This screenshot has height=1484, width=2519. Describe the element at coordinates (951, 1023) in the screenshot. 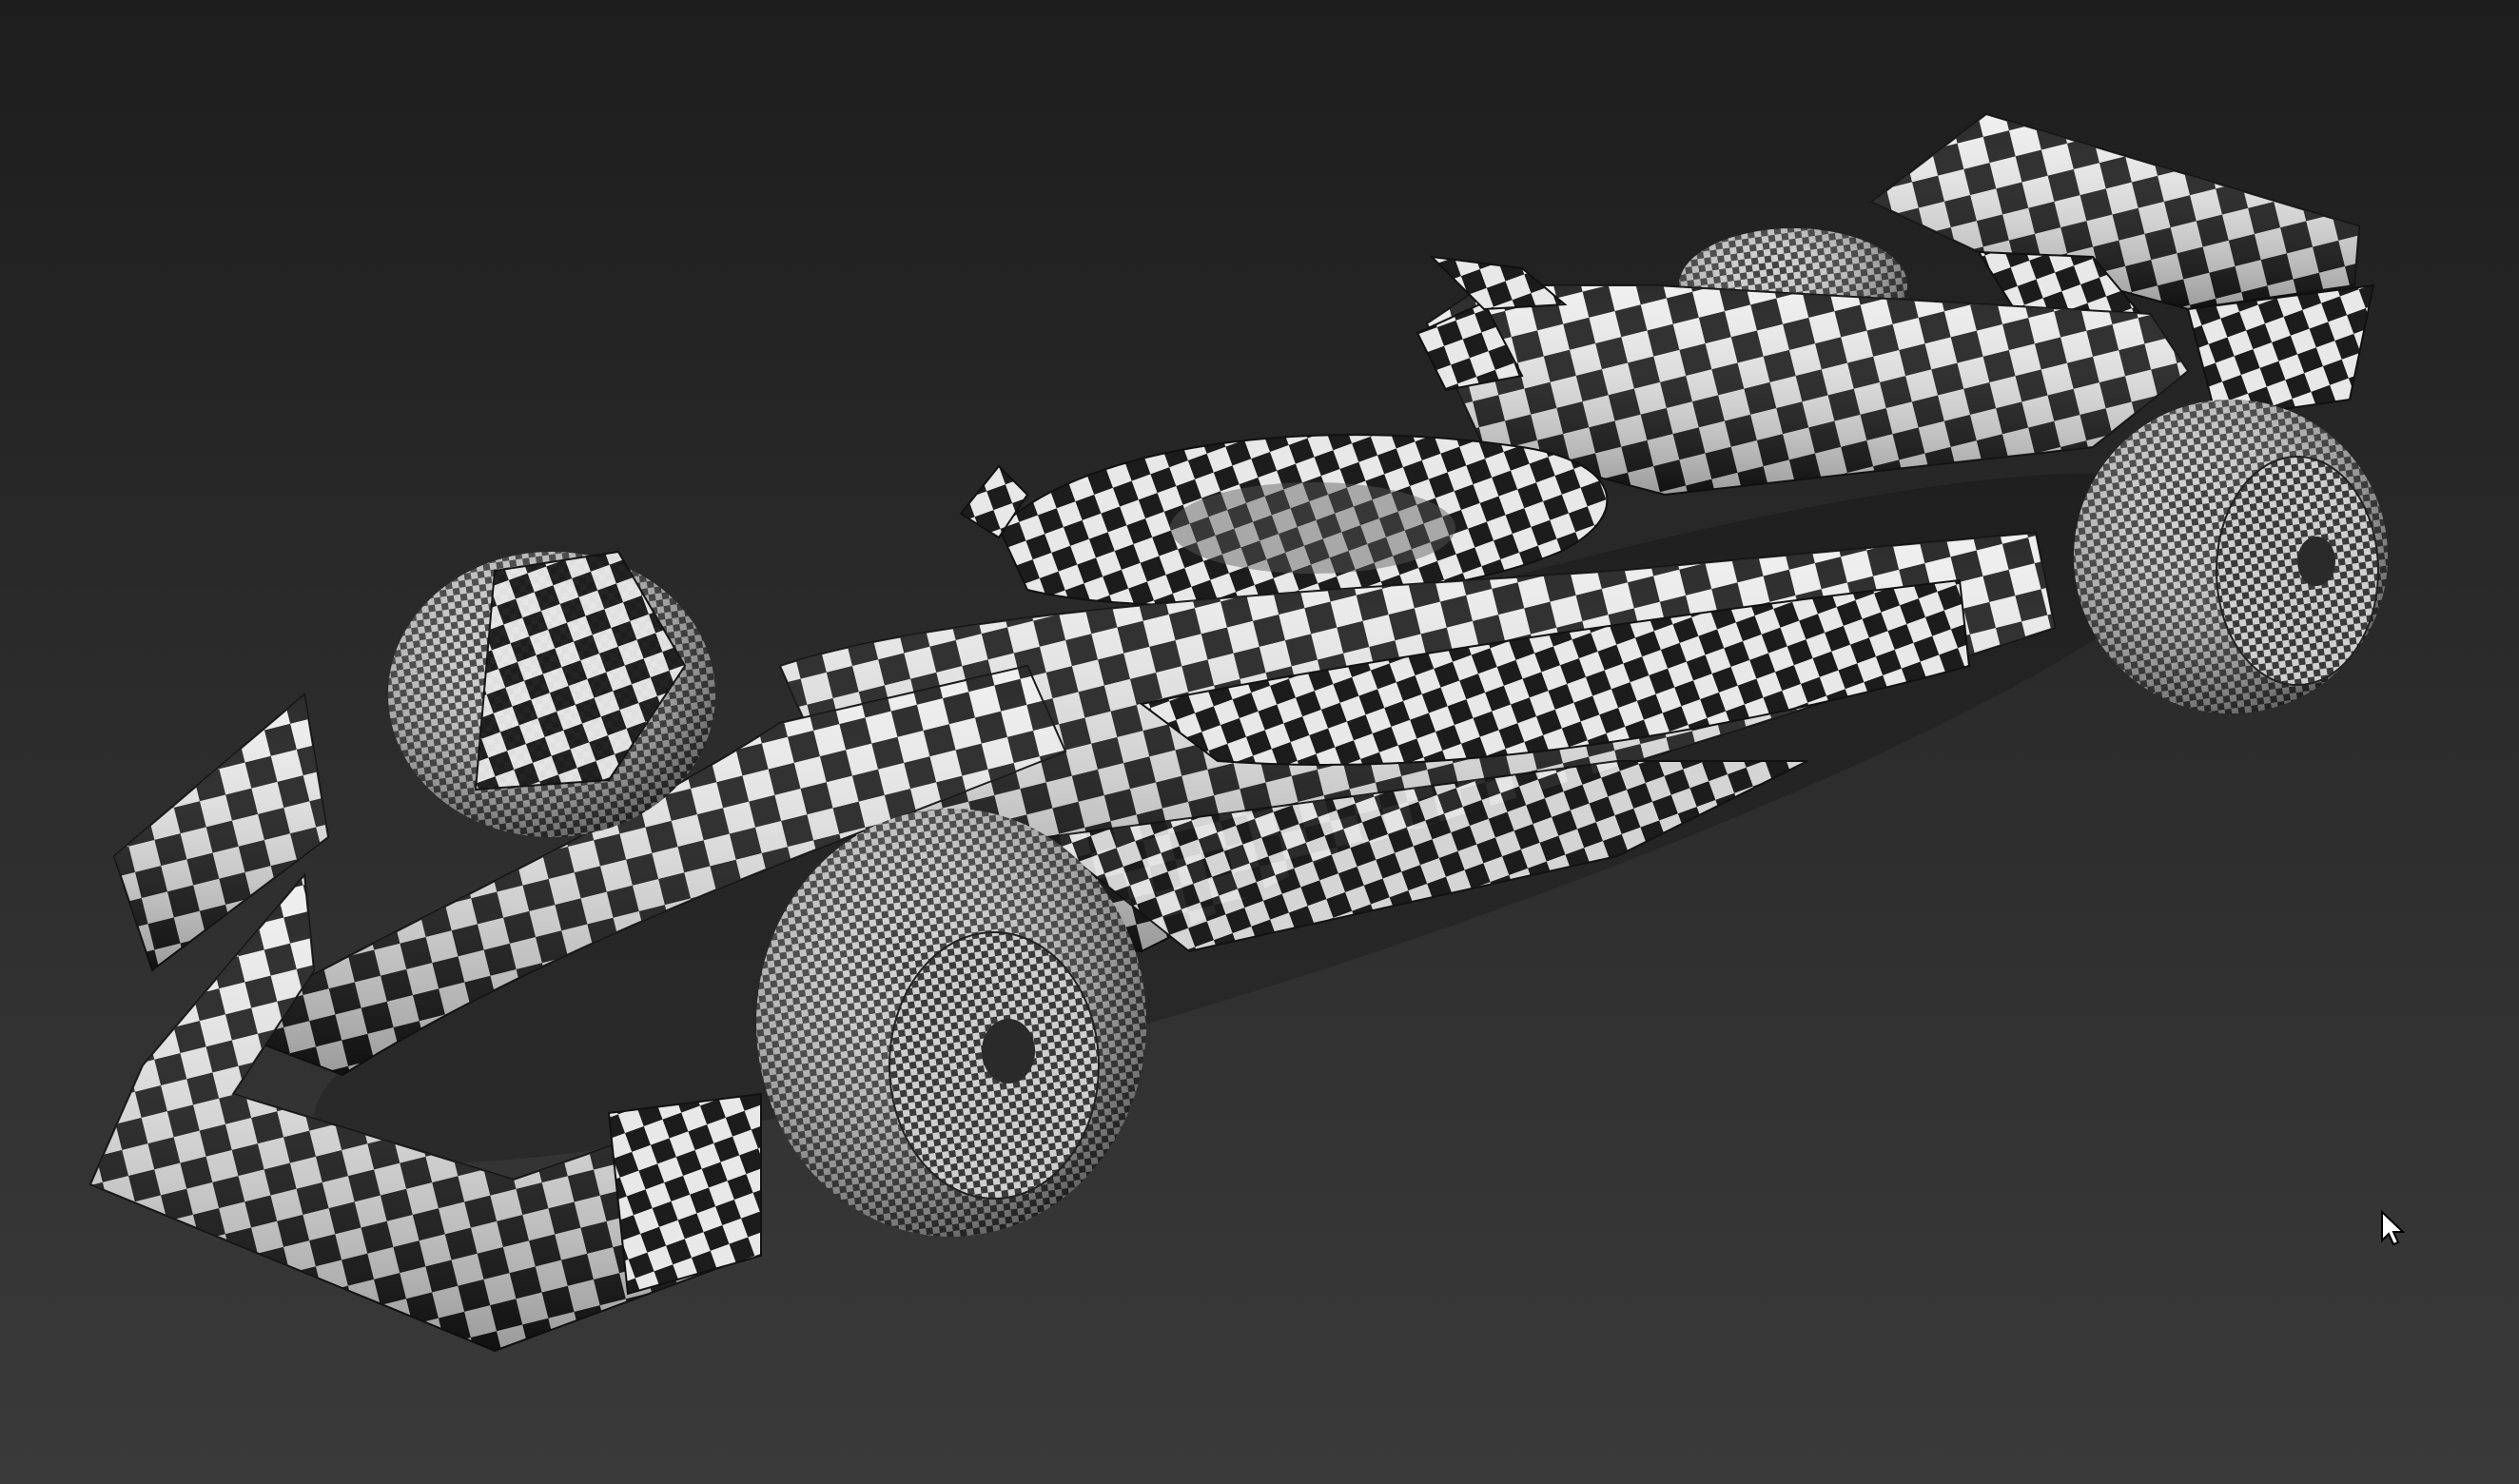

I see `front-right-tyre` at that location.